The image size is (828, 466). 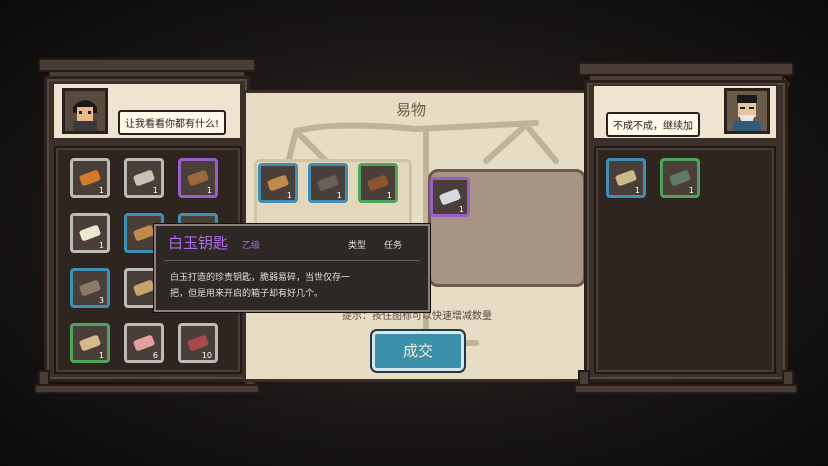 I want to click on item-count: 6, so click(x=155, y=355).